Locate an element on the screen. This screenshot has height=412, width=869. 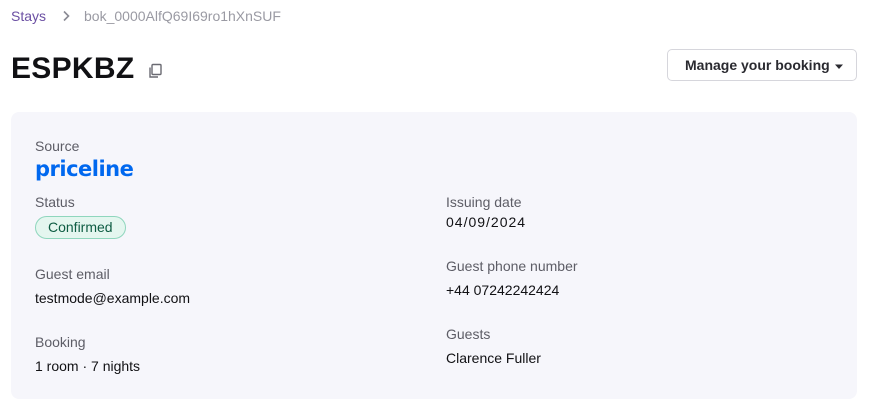
issuing-date-value: 04/09/2024 is located at coordinates (486, 222).